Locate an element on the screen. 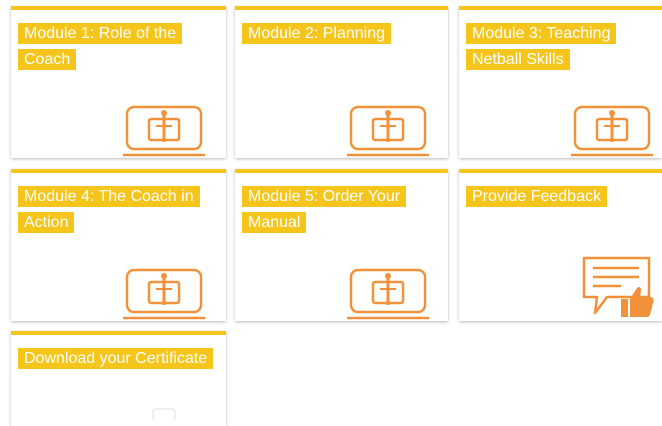 This screenshot has height=426, width=662. tile-module-1: Module 1: Role of the Coach is located at coordinates (118, 82).